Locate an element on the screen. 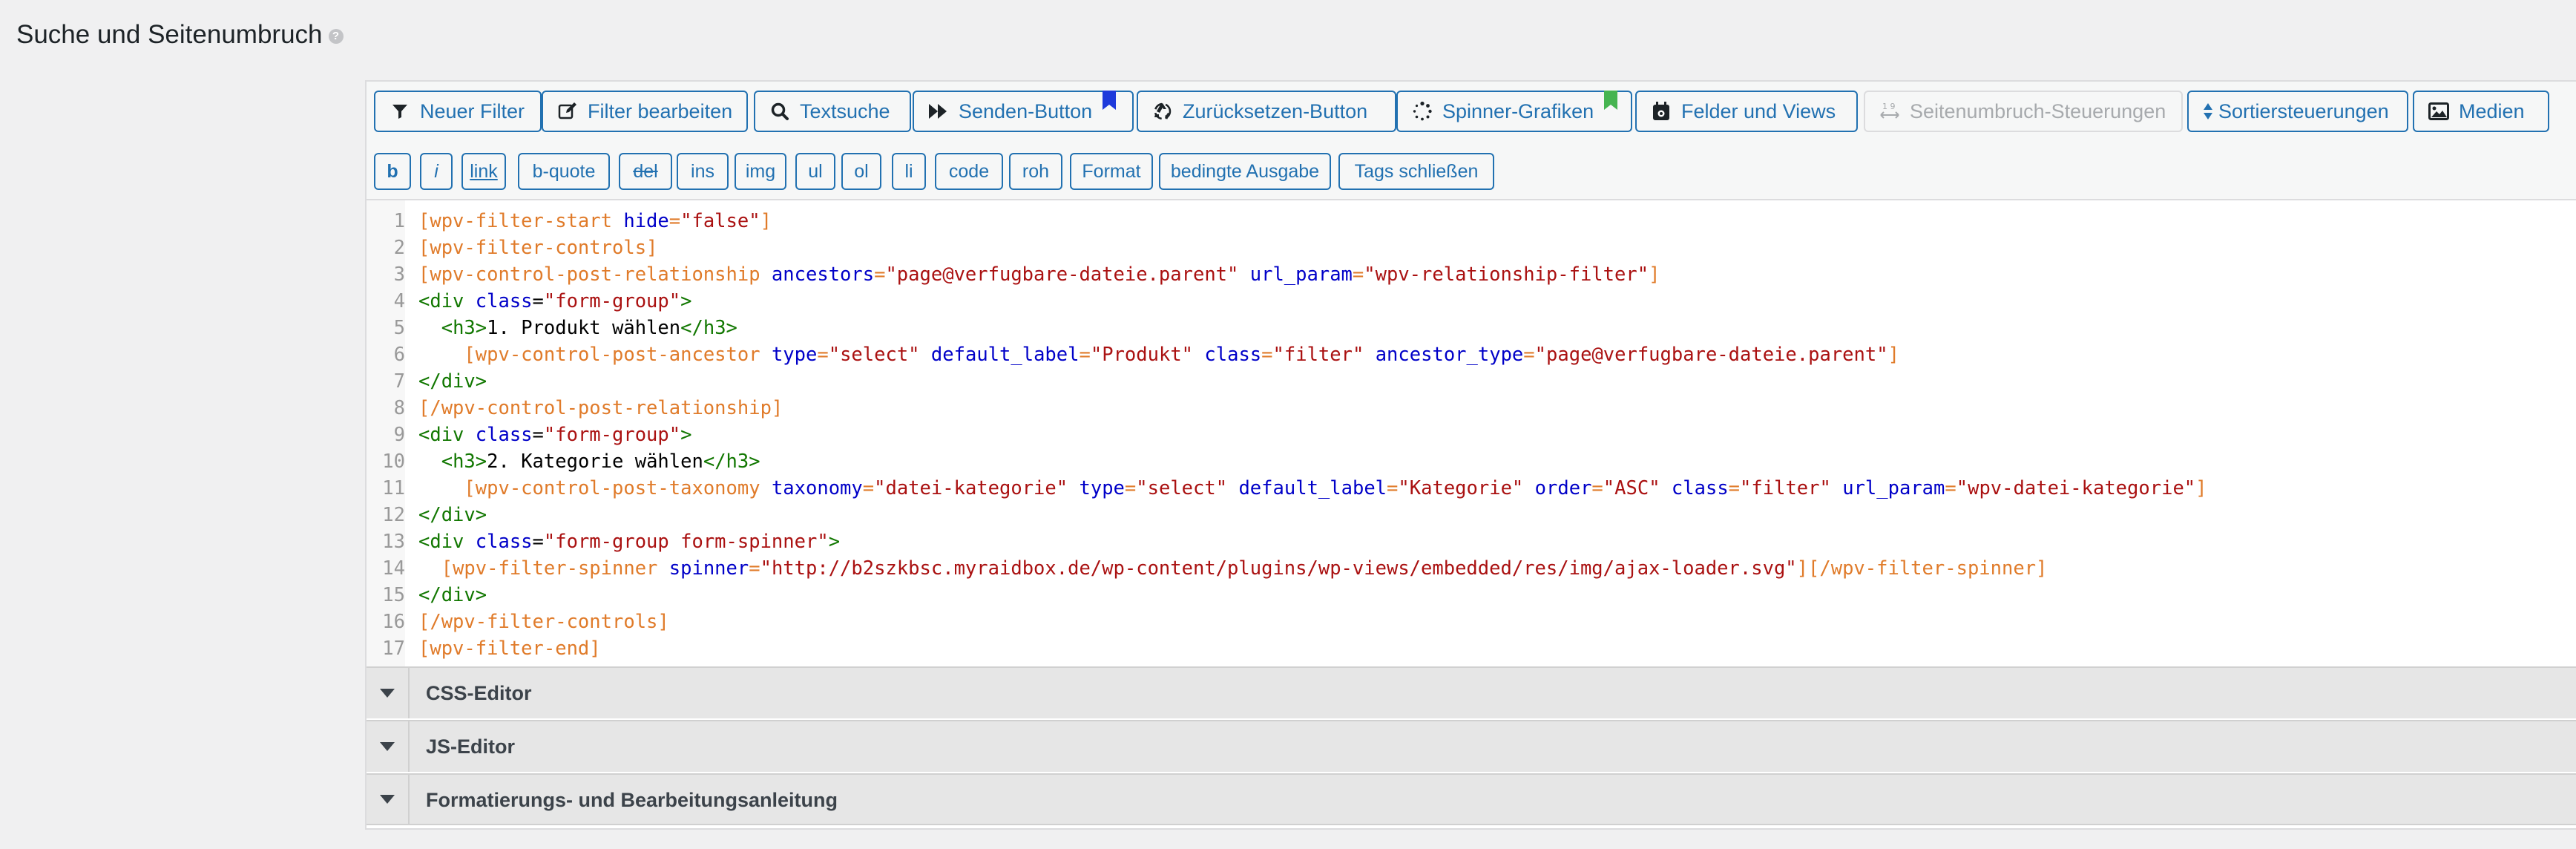 The width and height of the screenshot is (2576, 849). reset-button-label: Zurücksetzen-Button is located at coordinates (1275, 111).